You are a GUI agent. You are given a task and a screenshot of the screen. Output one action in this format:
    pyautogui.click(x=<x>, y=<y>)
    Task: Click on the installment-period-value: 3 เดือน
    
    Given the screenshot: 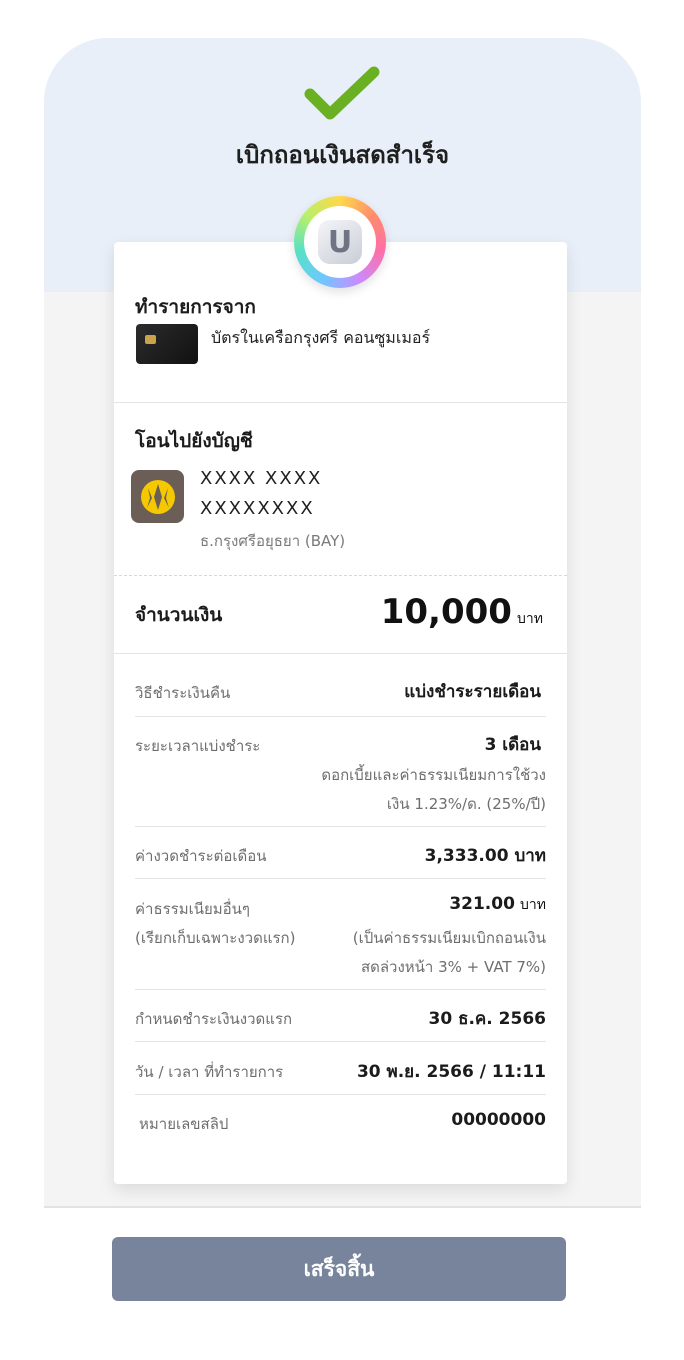 What is the action you would take?
    pyautogui.click(x=512, y=745)
    